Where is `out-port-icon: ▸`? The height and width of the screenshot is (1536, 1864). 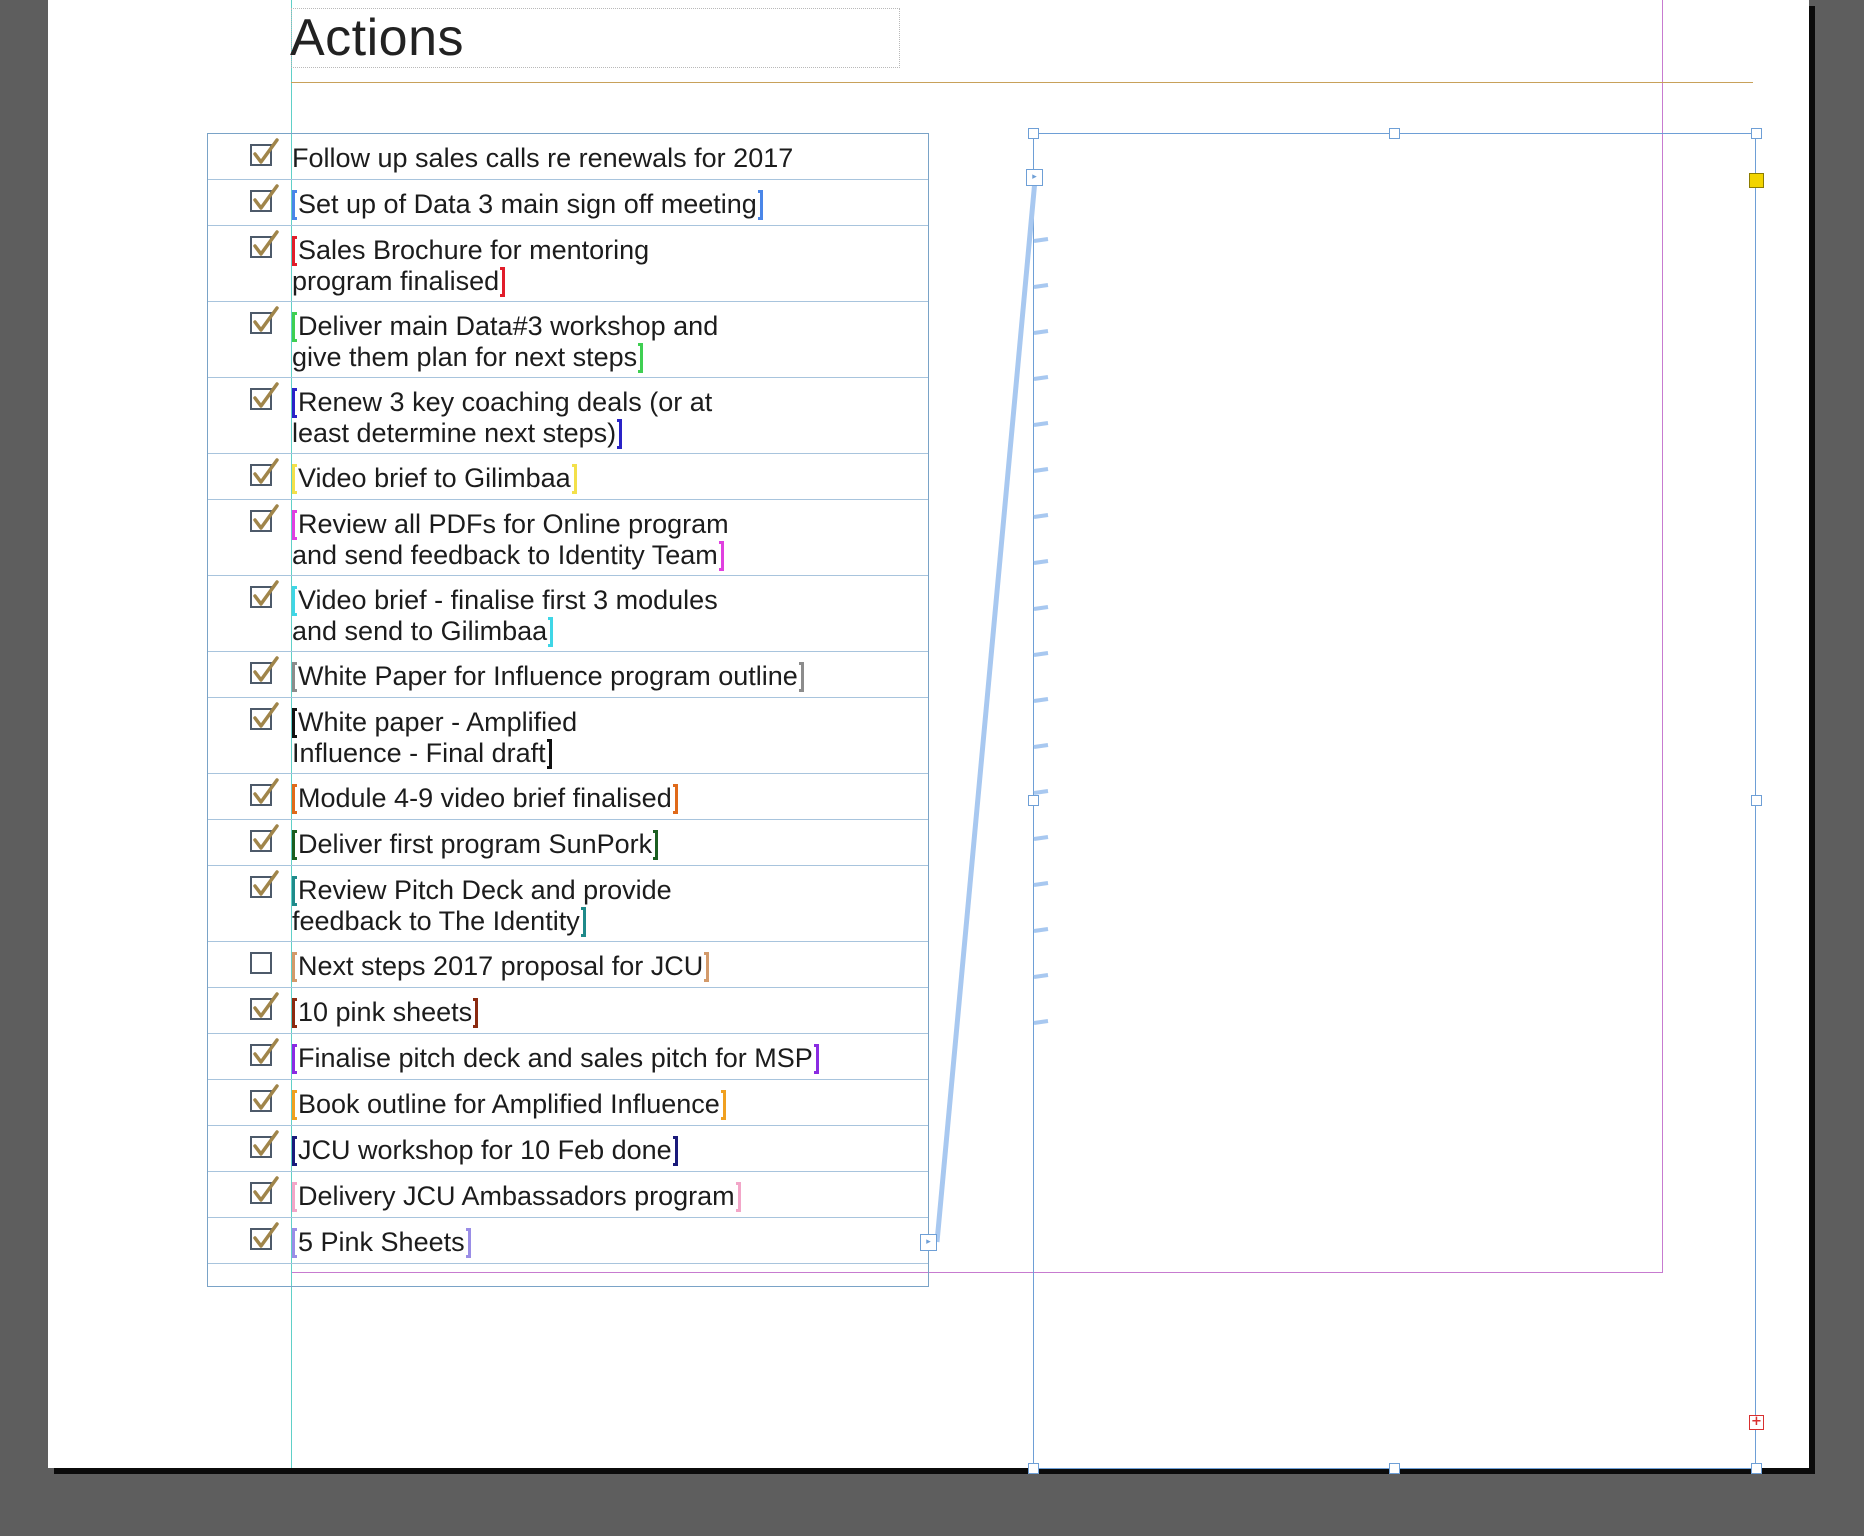
out-port-icon: ▸ is located at coordinates (928, 1242).